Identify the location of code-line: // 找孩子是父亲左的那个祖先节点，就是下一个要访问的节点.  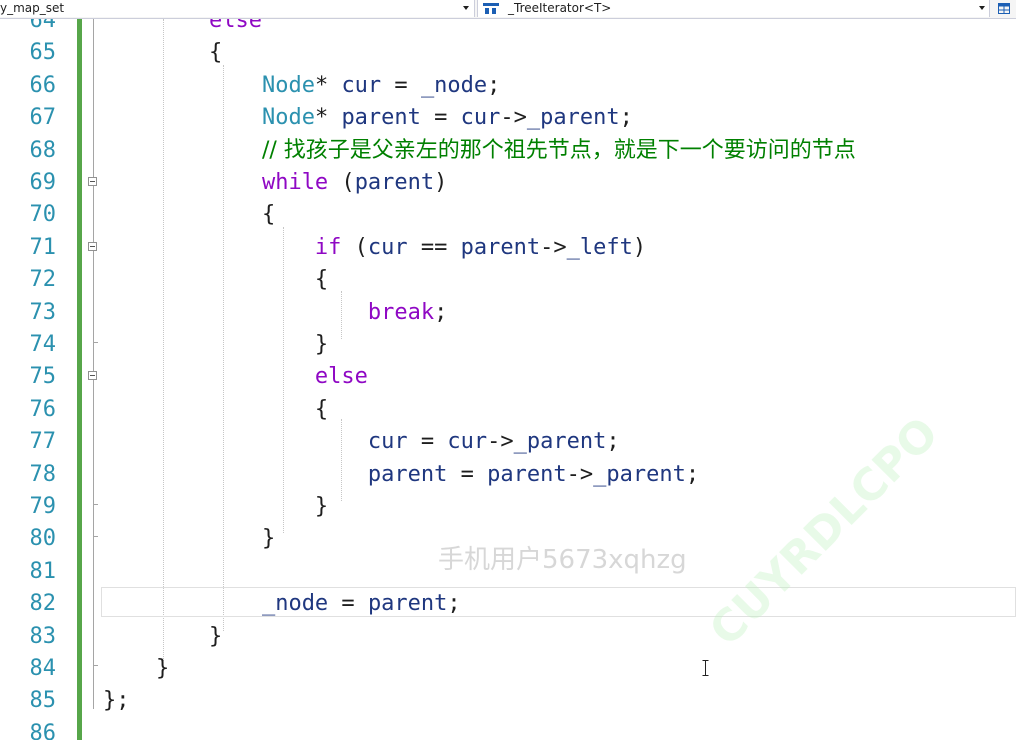
(479, 151).